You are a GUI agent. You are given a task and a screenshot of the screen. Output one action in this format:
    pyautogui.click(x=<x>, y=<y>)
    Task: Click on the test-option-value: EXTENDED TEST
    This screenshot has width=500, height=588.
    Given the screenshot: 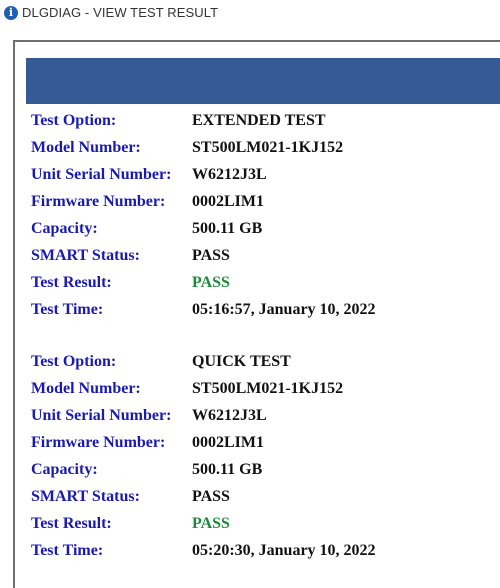 What is the action you would take?
    pyautogui.click(x=259, y=120)
    